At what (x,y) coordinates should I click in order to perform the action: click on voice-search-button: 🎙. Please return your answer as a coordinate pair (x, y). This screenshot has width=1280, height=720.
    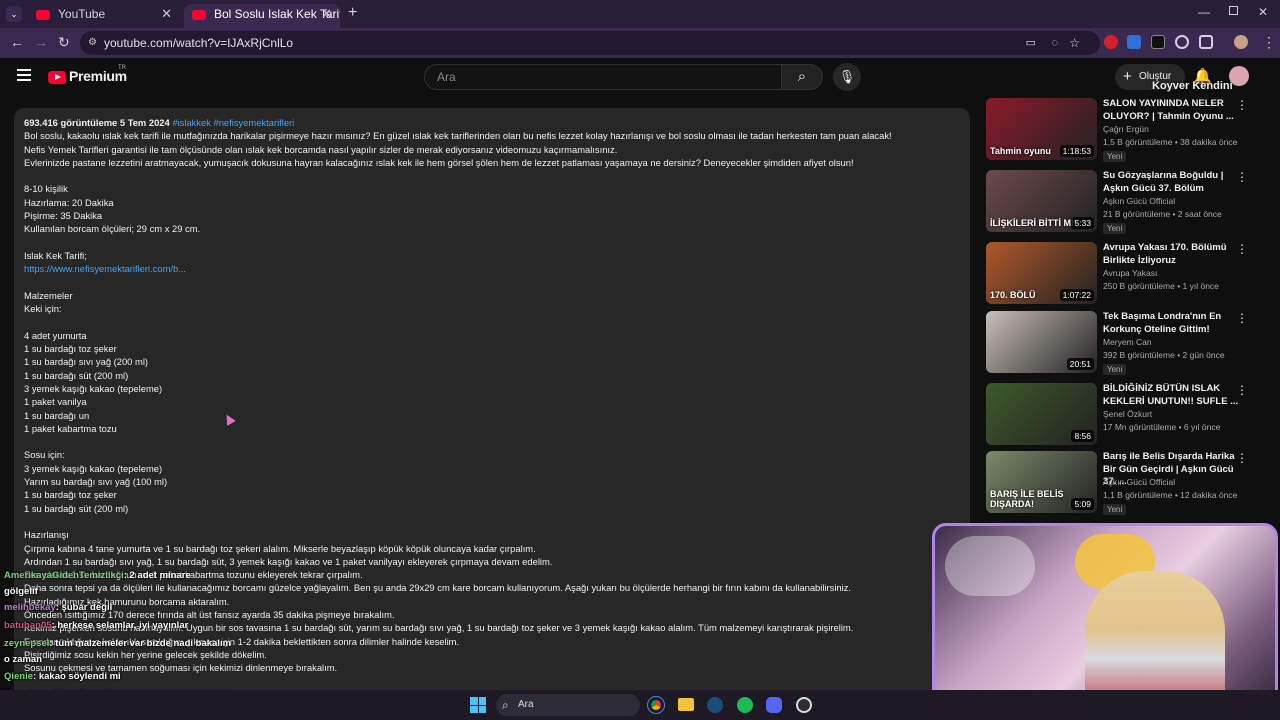
    Looking at the image, I should click on (847, 77).